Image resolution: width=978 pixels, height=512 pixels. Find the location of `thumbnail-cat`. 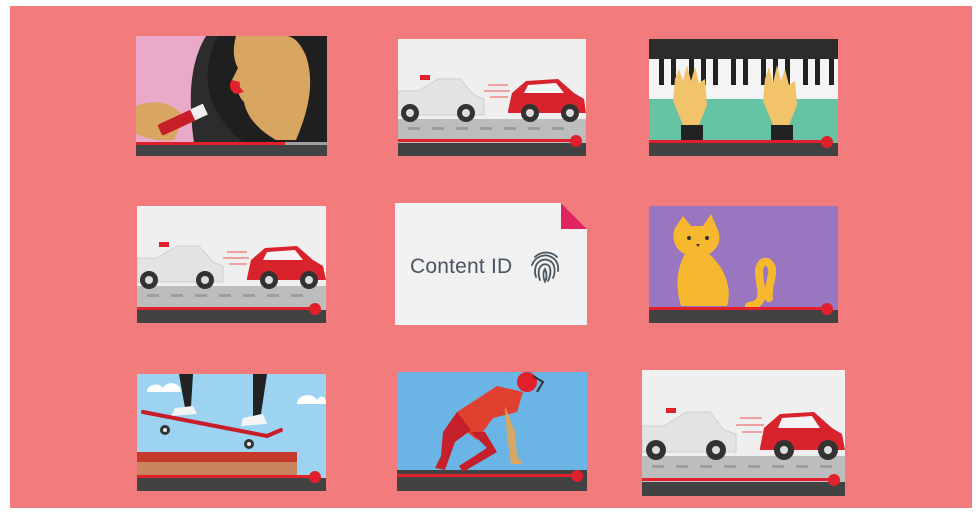

thumbnail-cat is located at coordinates (743, 264).